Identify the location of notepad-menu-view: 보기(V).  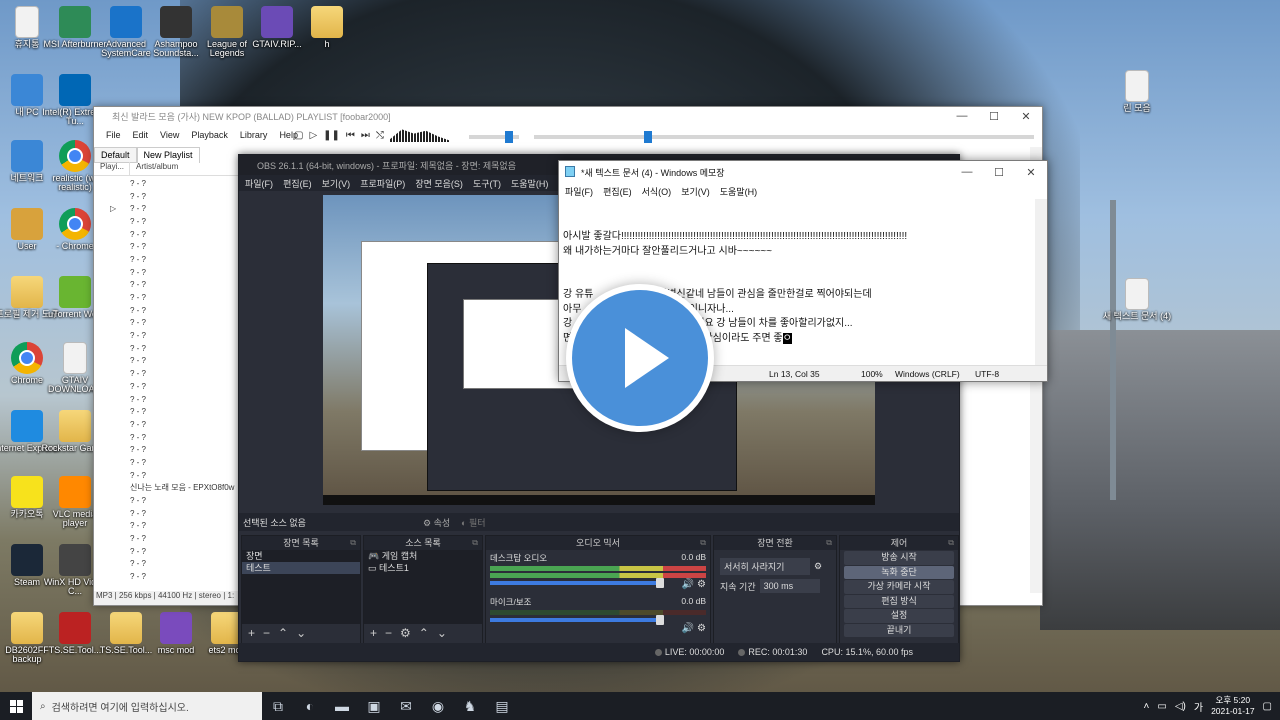
(695, 191).